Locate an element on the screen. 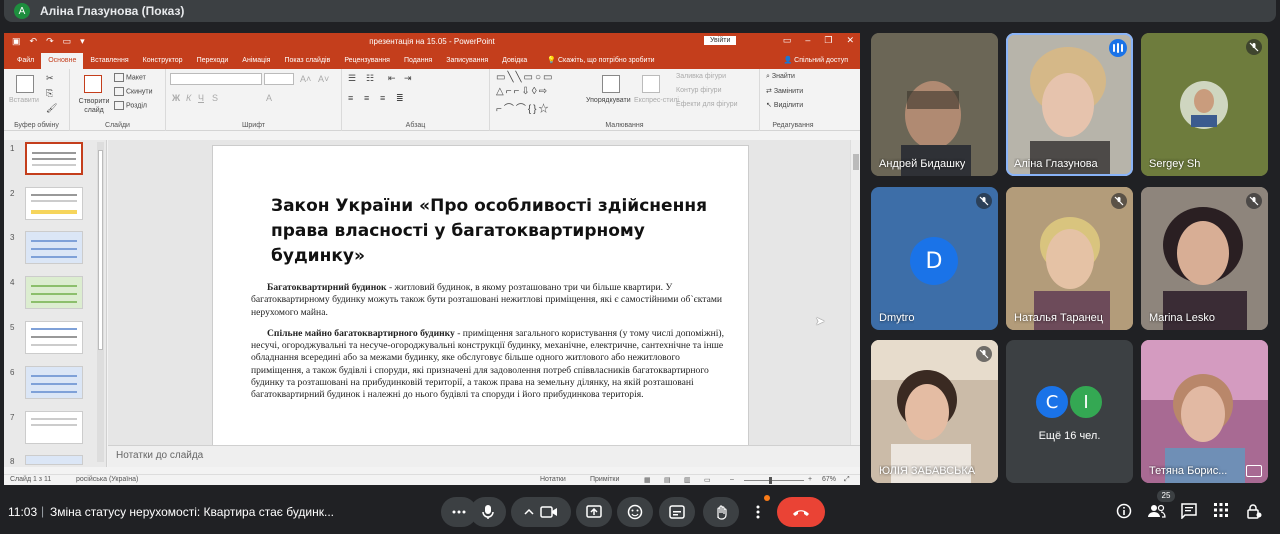  reading-view-icon: ▥ is located at coordinates (687, 480).